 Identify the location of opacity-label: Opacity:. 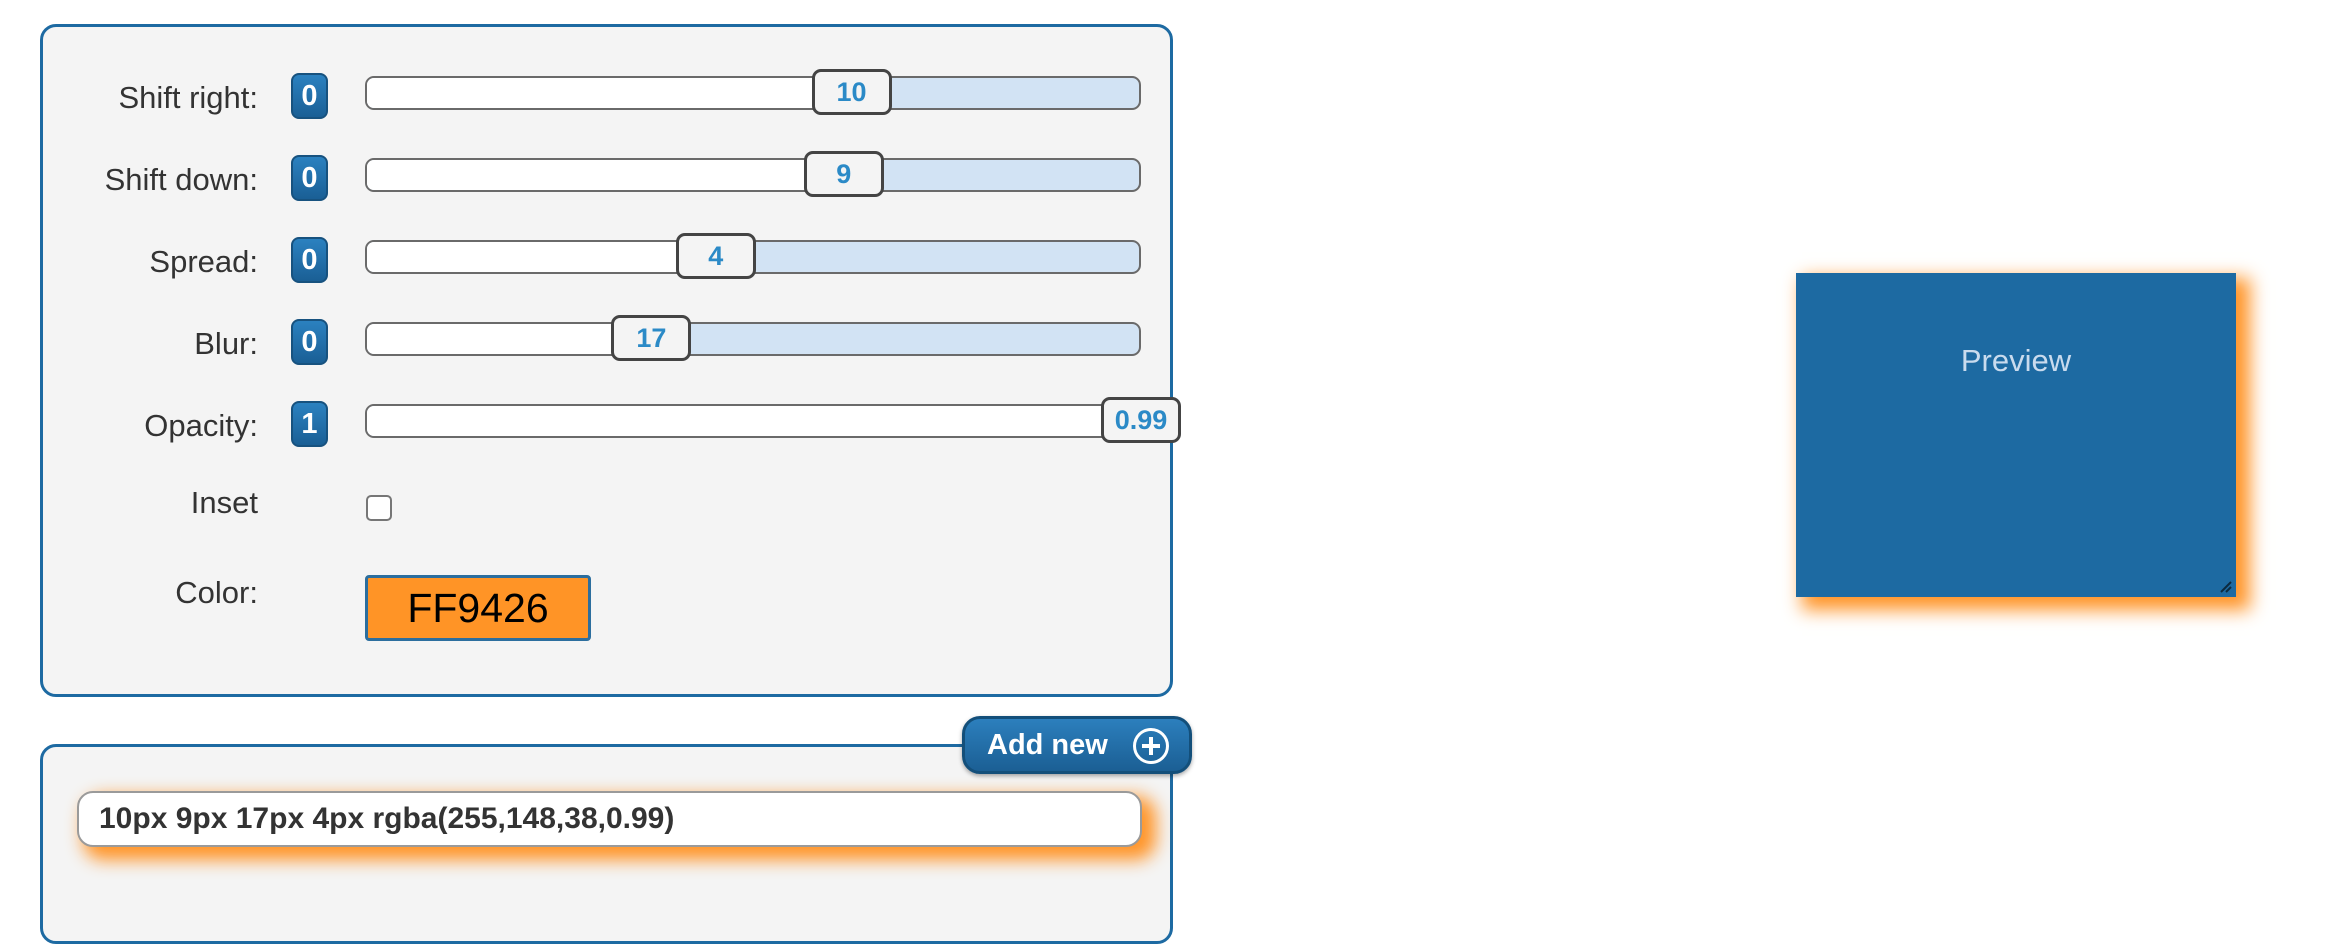
(201, 425).